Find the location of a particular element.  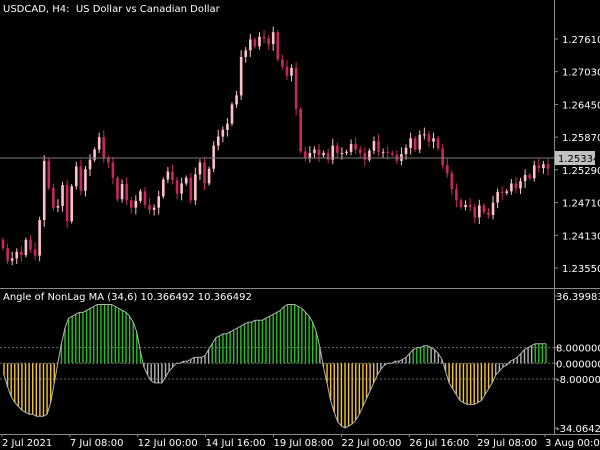

time-tick-label: 22 Jul 00:00 is located at coordinates (371, 443).